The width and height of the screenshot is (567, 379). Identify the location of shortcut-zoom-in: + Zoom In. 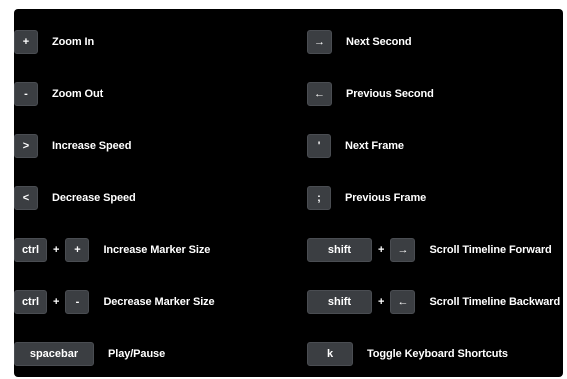
(54, 42).